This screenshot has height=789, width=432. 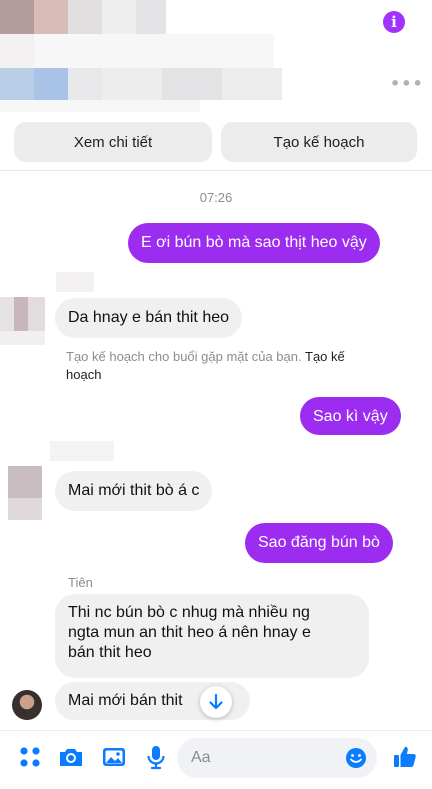 What do you see at coordinates (114, 757) in the screenshot?
I see `gallery-icon` at bounding box center [114, 757].